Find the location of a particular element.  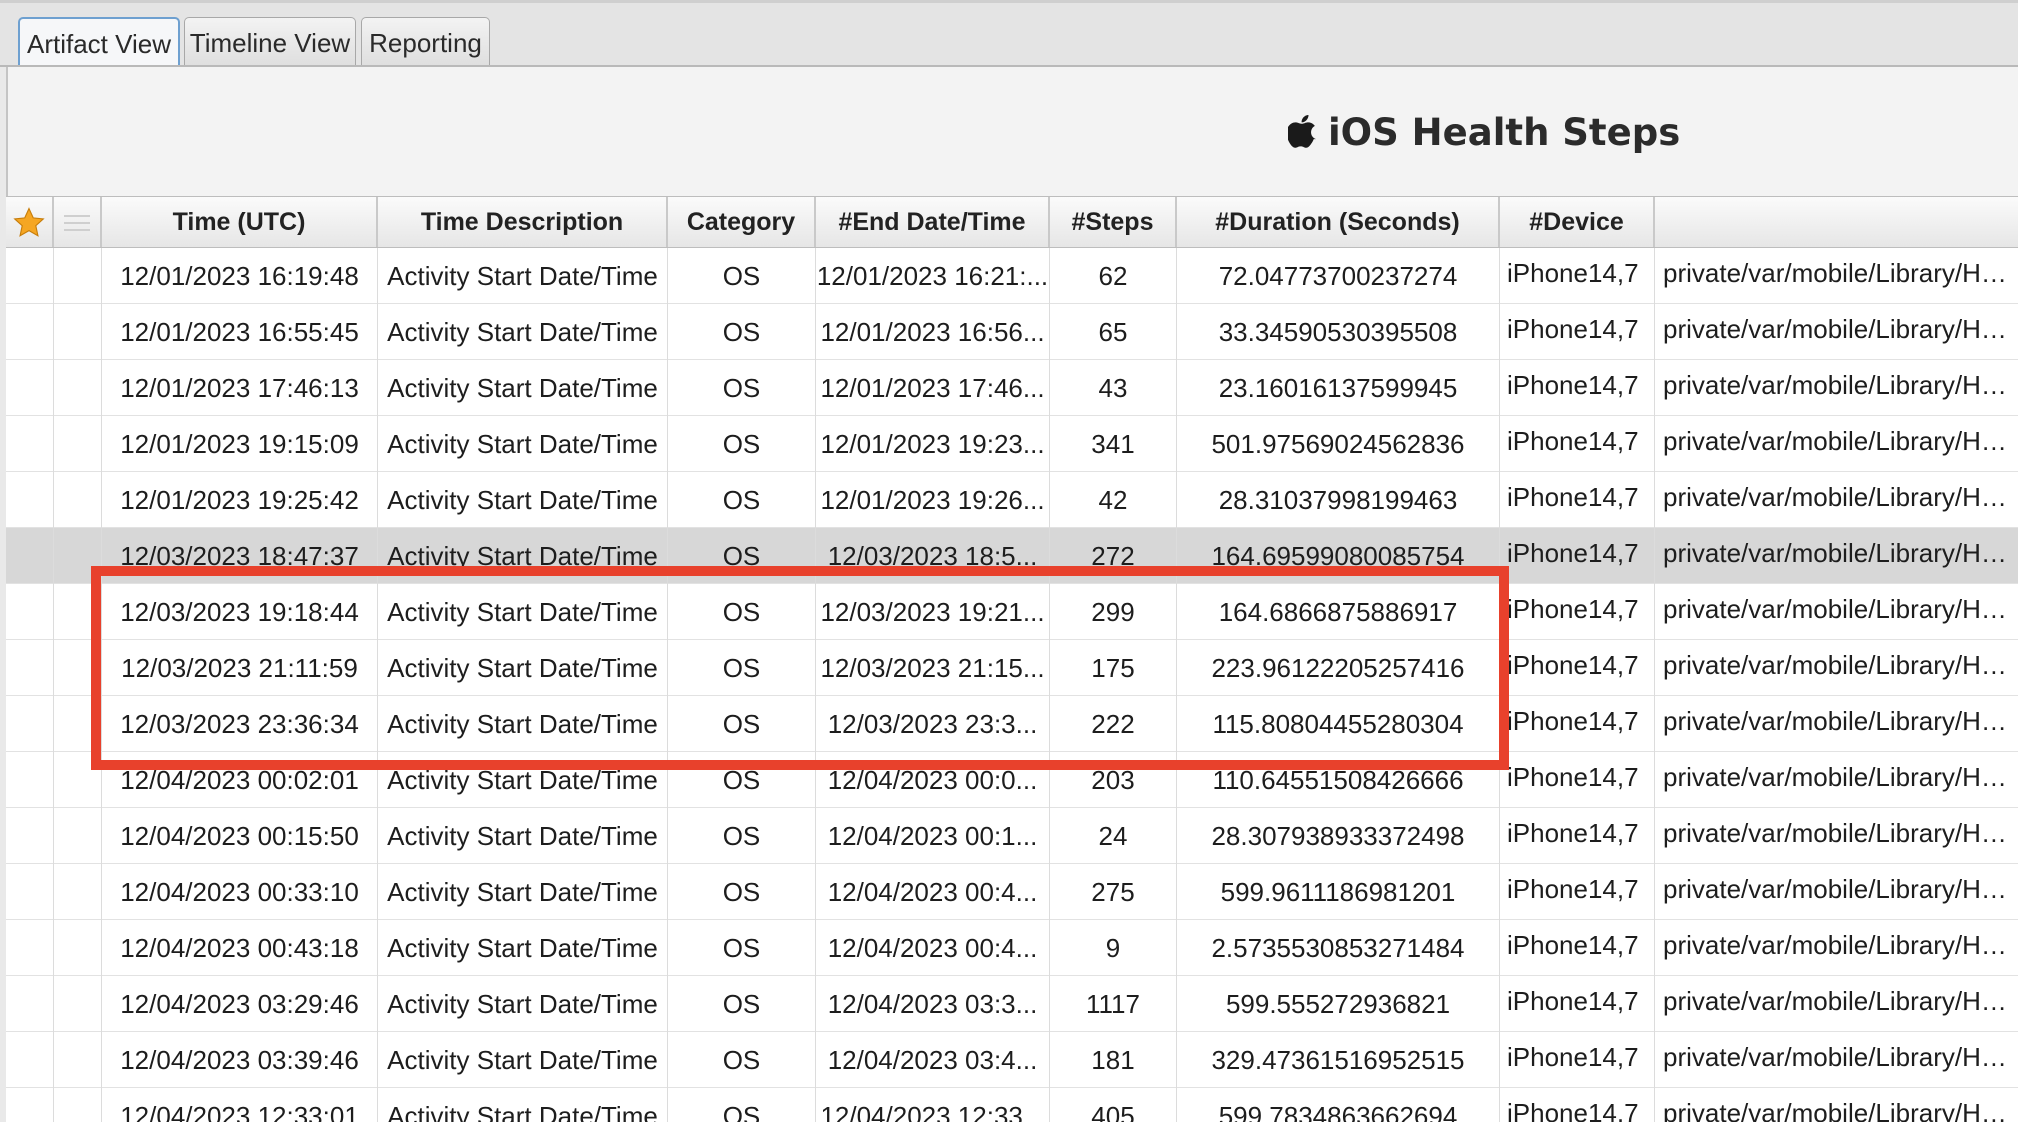

apple-icon is located at coordinates (1302, 131).